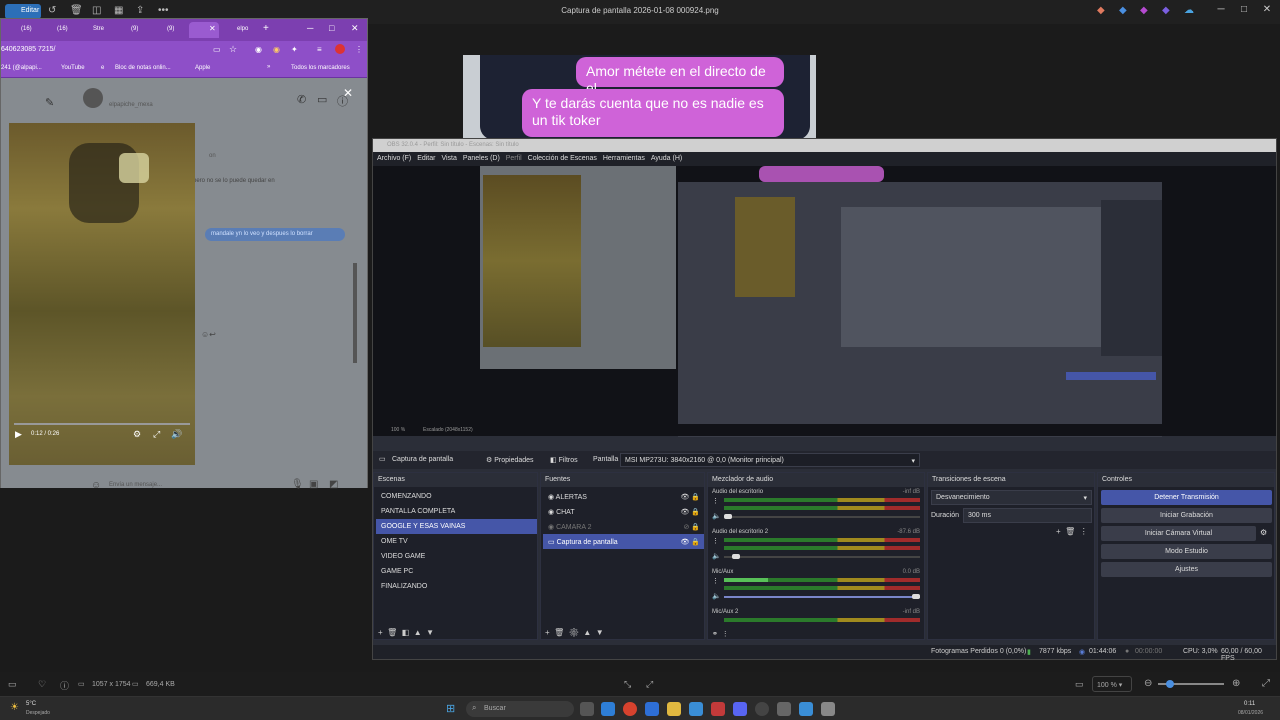 This screenshot has width=1280, height=720. What do you see at coordinates (520, 709) in the screenshot?
I see `taskbar-search: ⌕ Buscar` at bounding box center [520, 709].